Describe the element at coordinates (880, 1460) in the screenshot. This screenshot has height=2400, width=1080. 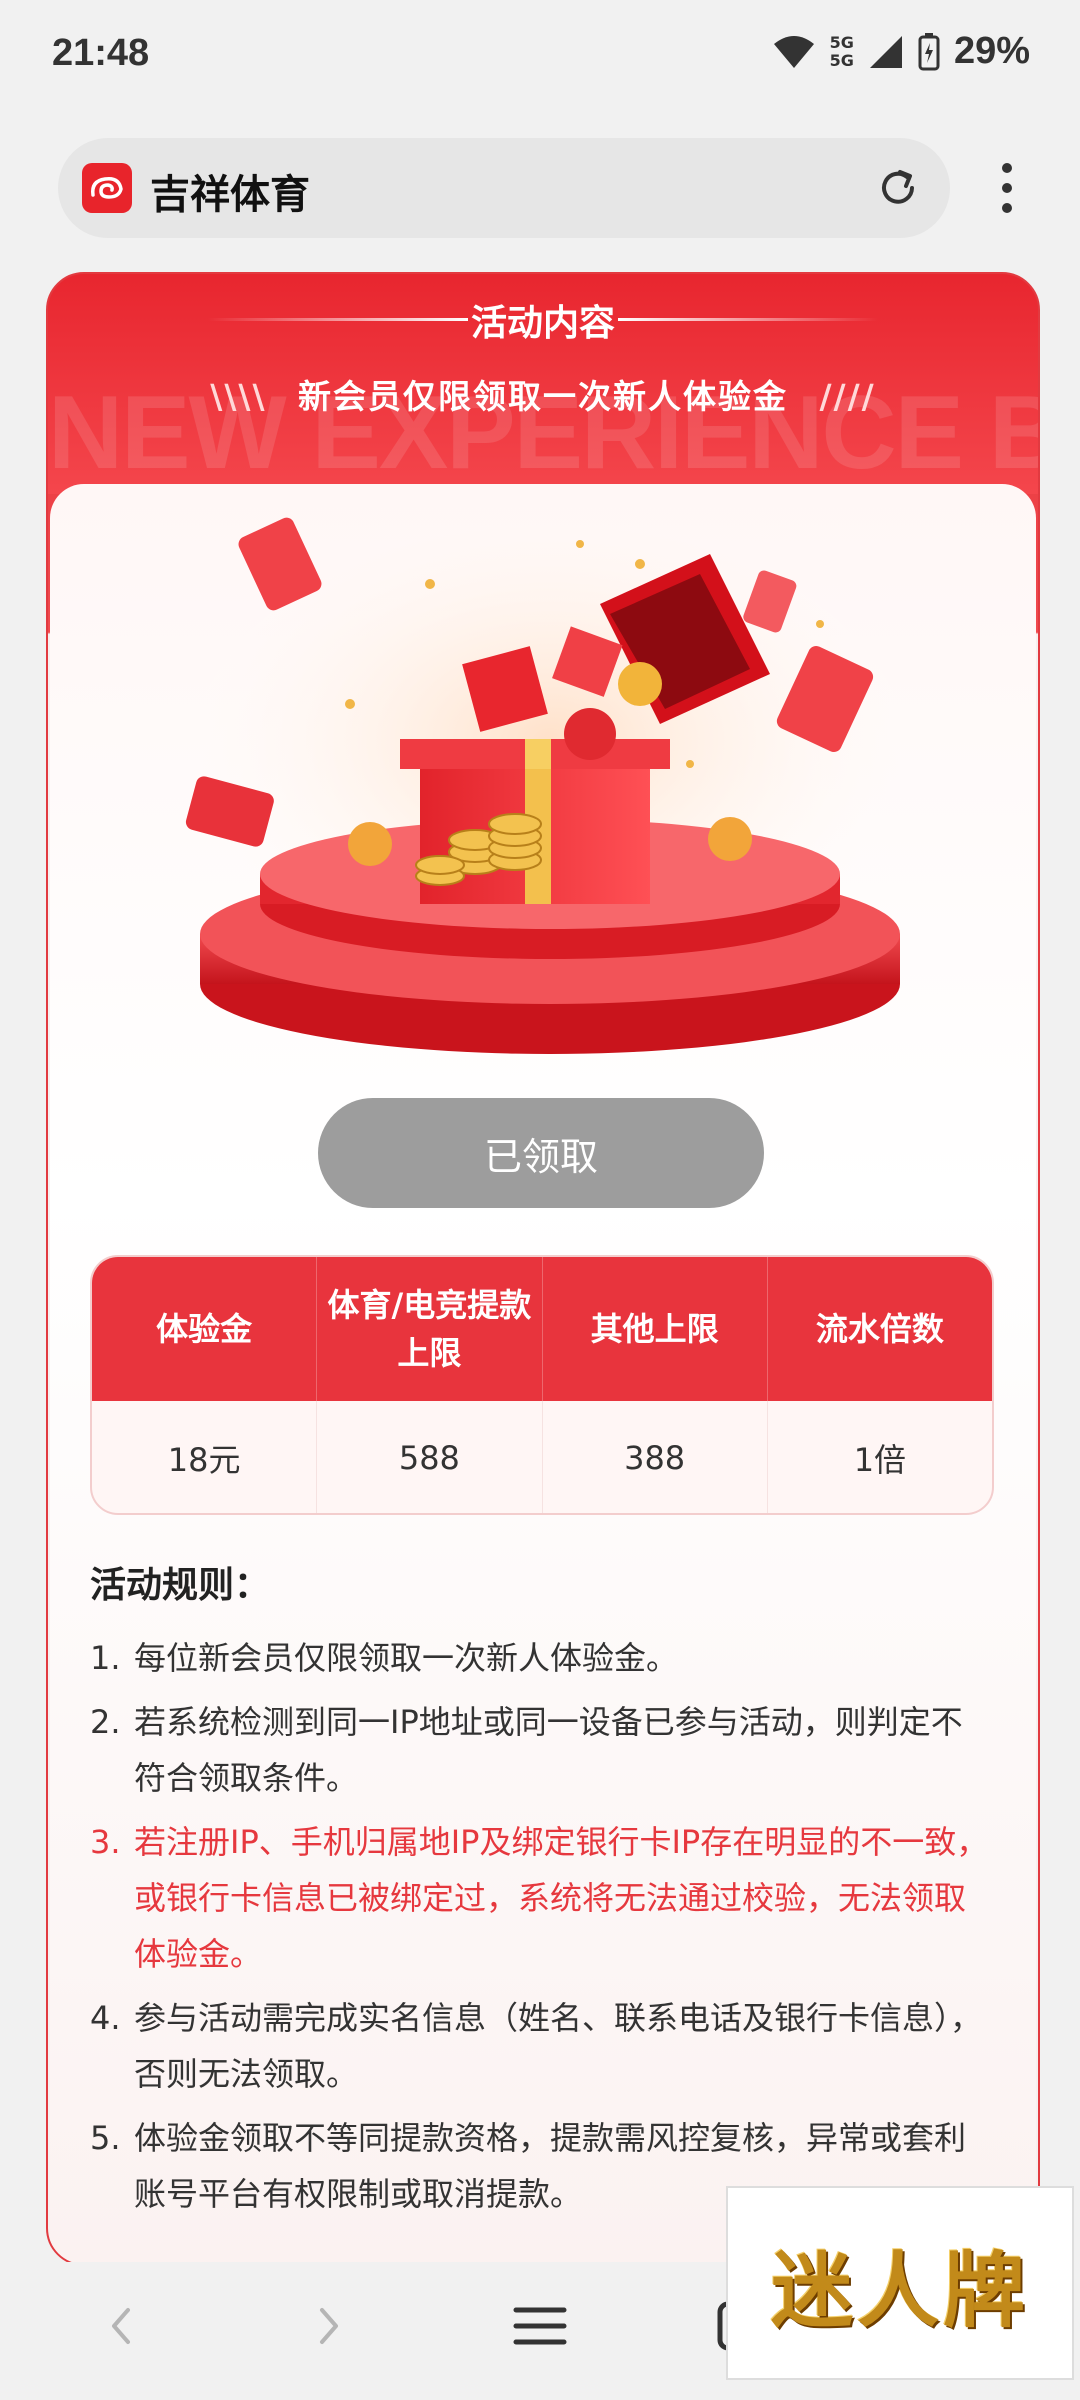
I see `table-cell: 1倍` at that location.